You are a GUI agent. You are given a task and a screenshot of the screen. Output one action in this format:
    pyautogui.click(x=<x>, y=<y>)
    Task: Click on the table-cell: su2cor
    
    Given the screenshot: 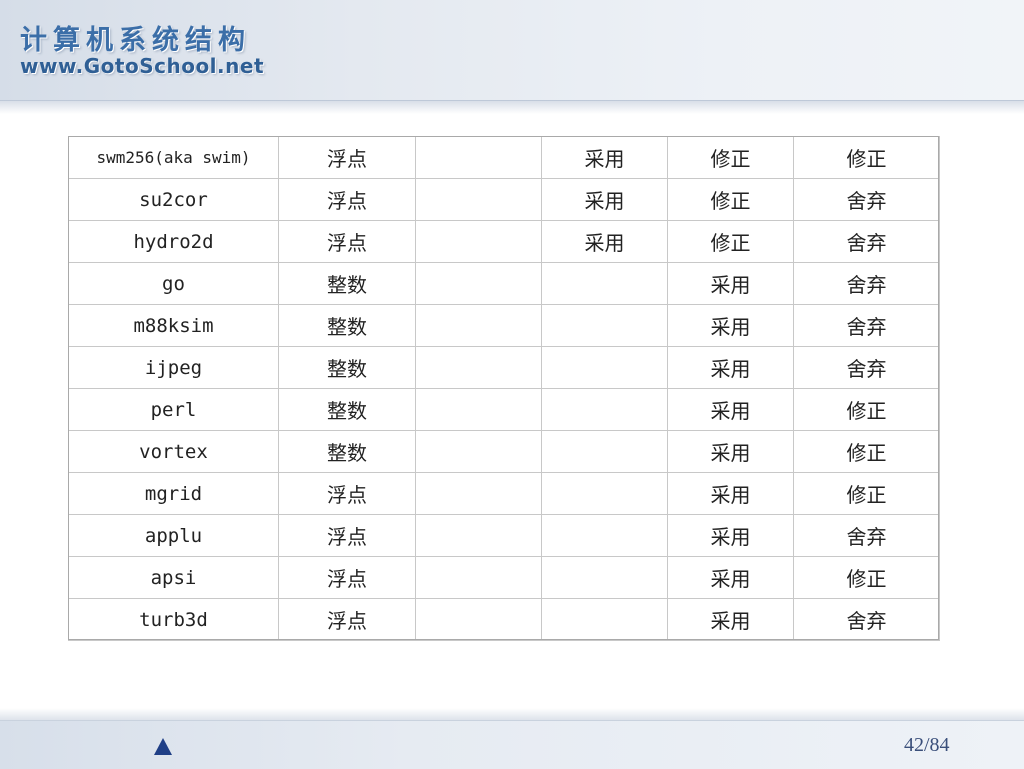 What is the action you would take?
    pyautogui.click(x=173, y=199)
    